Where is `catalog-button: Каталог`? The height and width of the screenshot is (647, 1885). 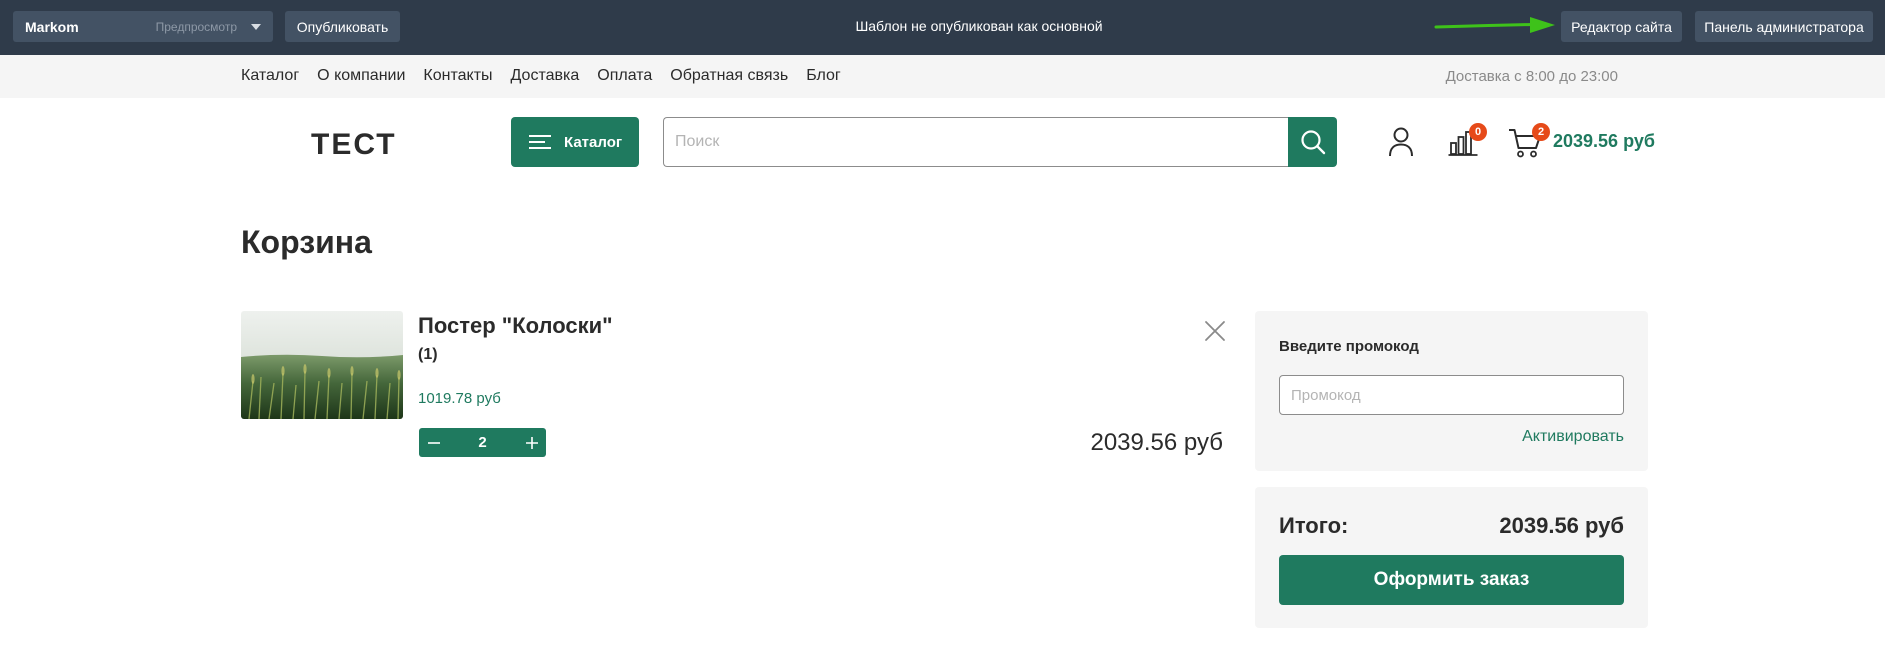
catalog-button: Каталог is located at coordinates (575, 142).